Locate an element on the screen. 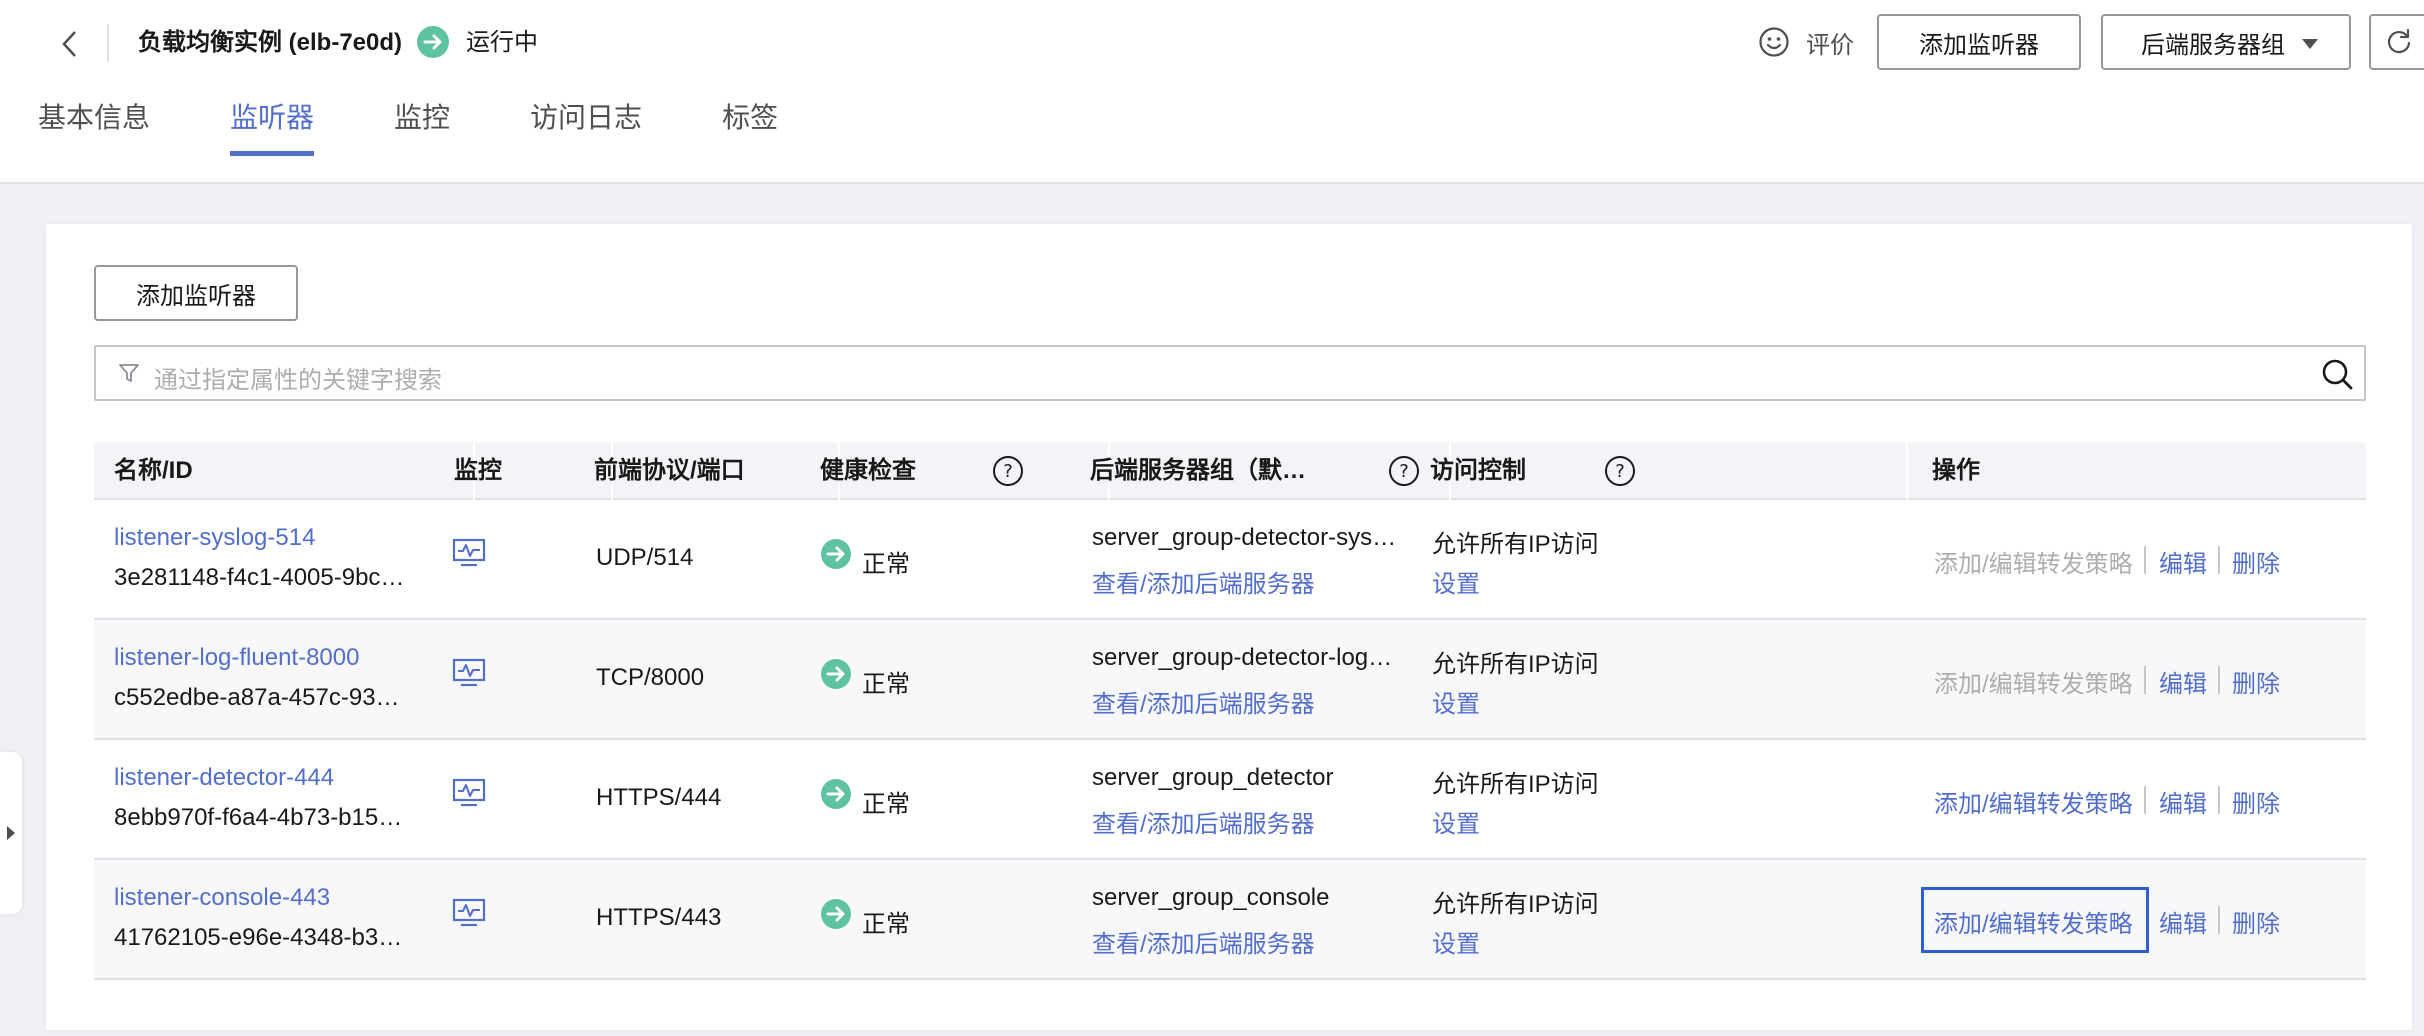 This screenshot has height=1036, width=2424. add-listener-header-button: 添加监听器 is located at coordinates (1979, 42).